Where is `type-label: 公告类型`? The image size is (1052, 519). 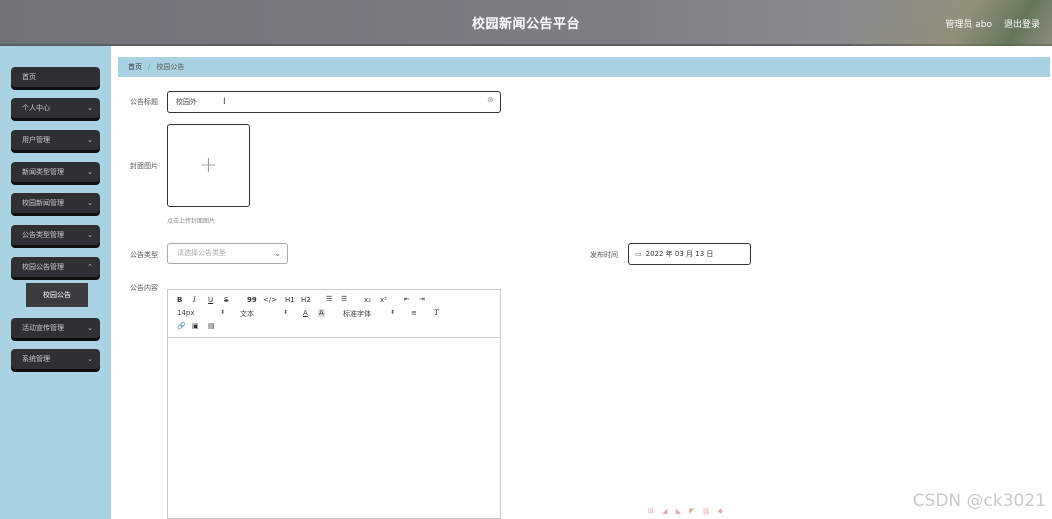
type-label: 公告类型 is located at coordinates (144, 255).